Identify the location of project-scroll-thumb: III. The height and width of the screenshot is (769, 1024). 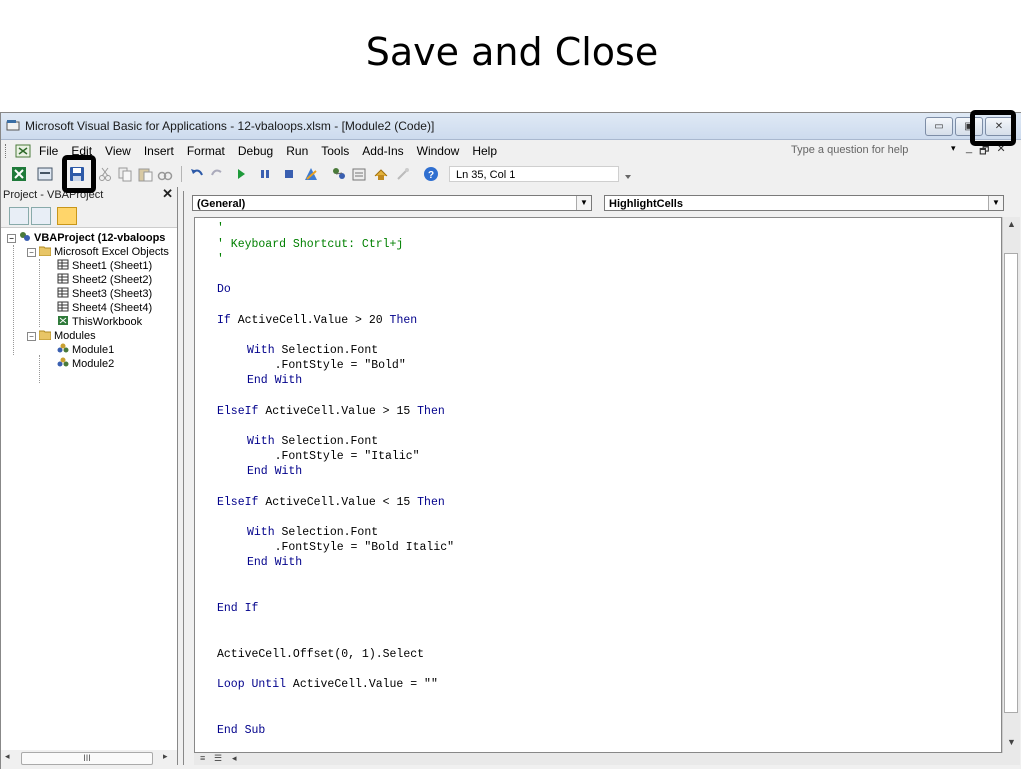
(87, 758).